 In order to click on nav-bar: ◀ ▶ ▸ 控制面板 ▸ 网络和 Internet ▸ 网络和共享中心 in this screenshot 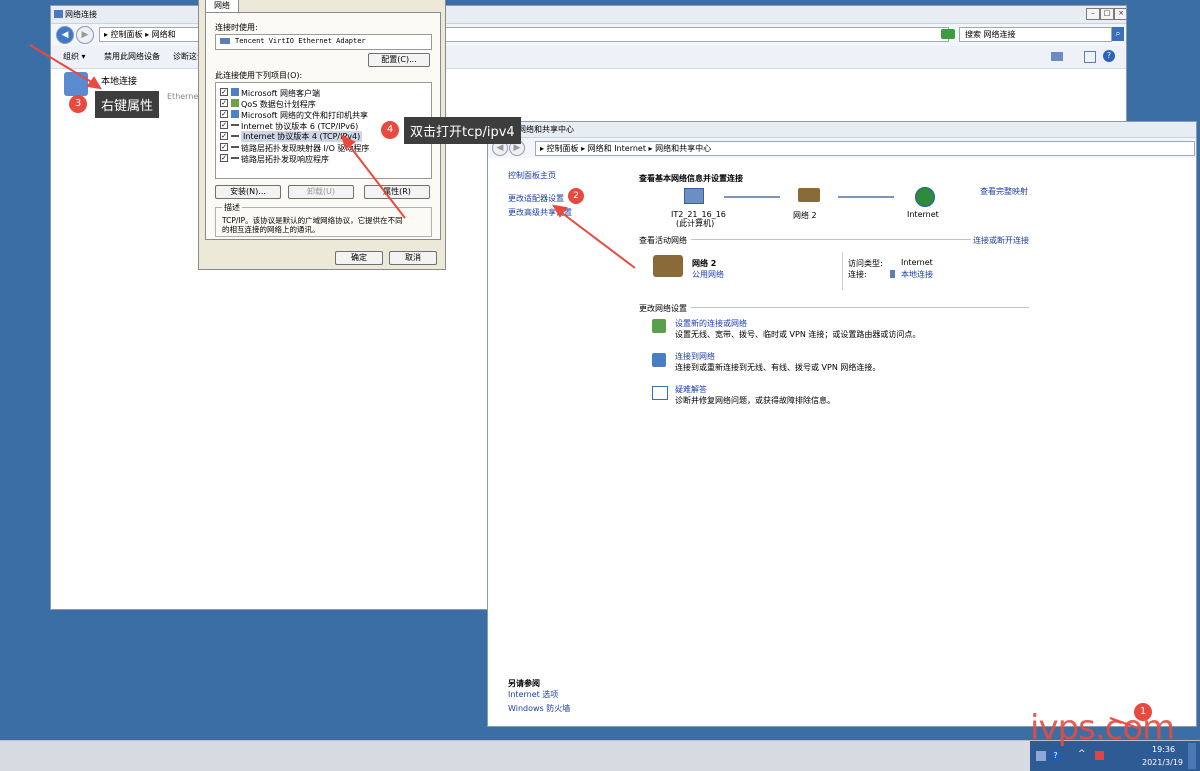, I will do `click(842, 148)`.